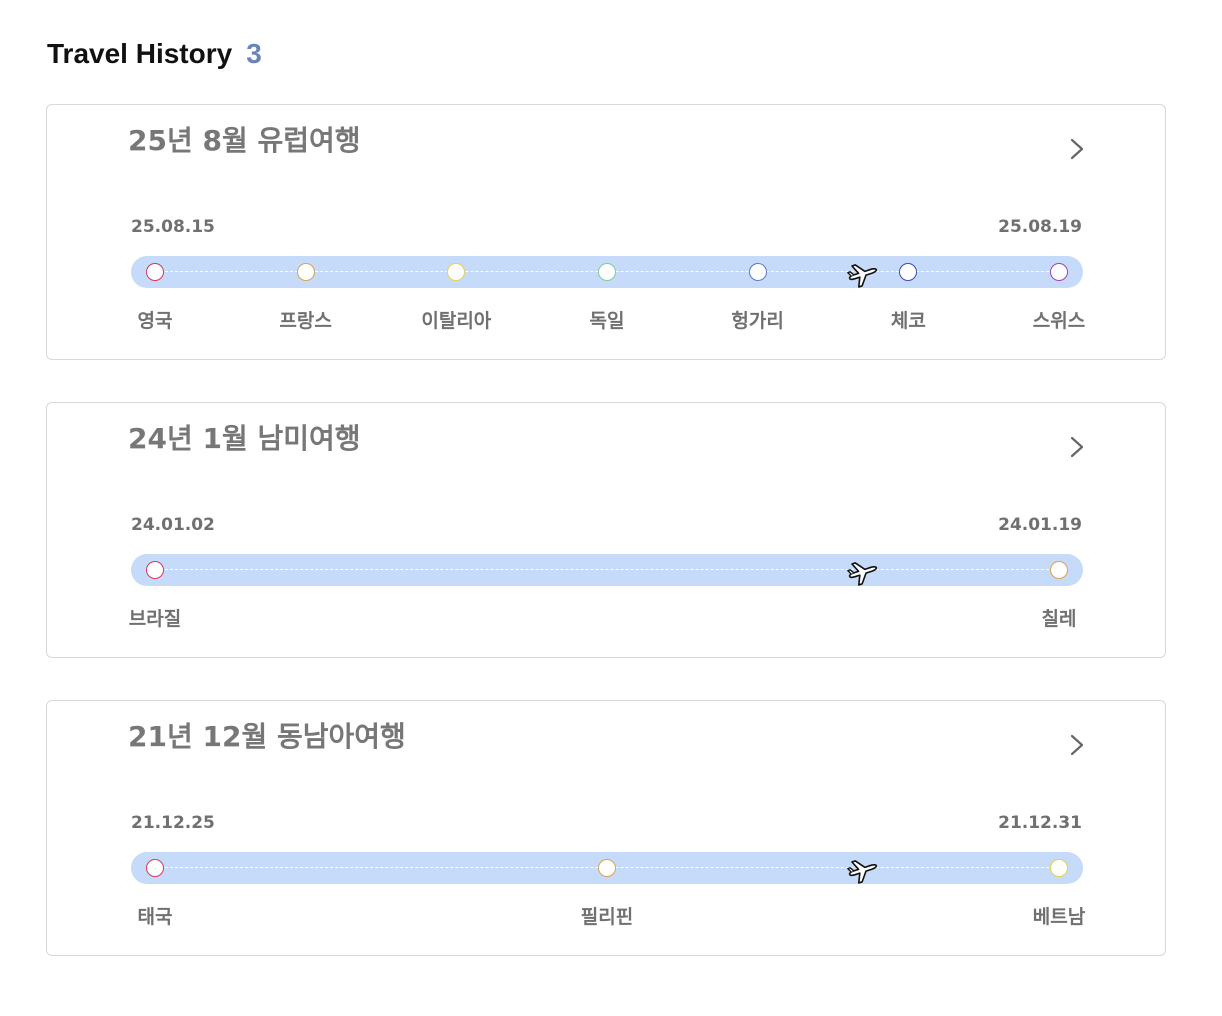 This screenshot has width=1222, height=1016. I want to click on route-stop-city: 영국, so click(155, 321).